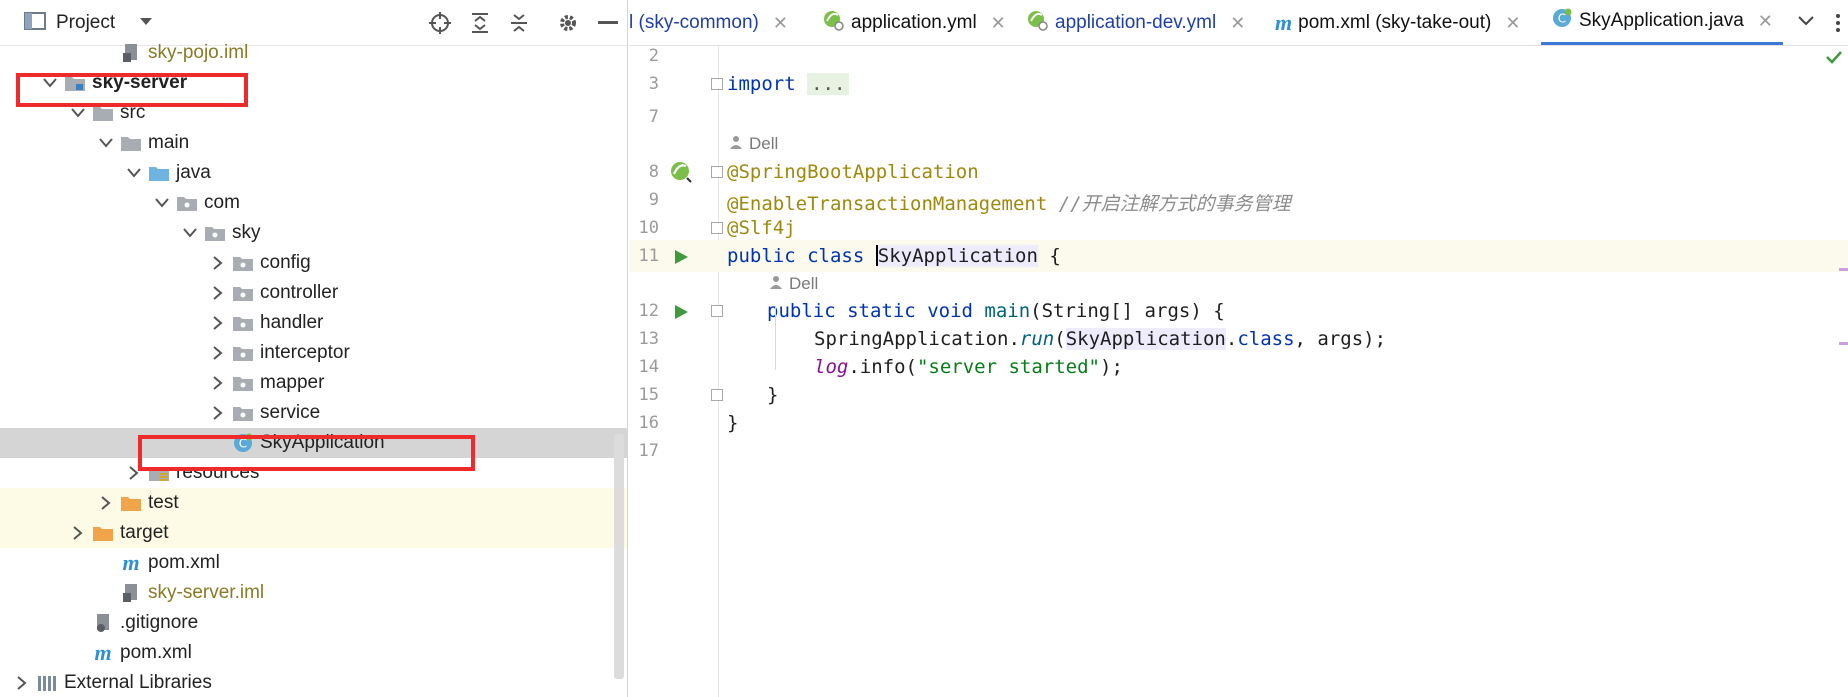 The image size is (1848, 697). What do you see at coordinates (313, 593) in the screenshot?
I see `tree-item-sky-server-iml: sky-server.iml` at bounding box center [313, 593].